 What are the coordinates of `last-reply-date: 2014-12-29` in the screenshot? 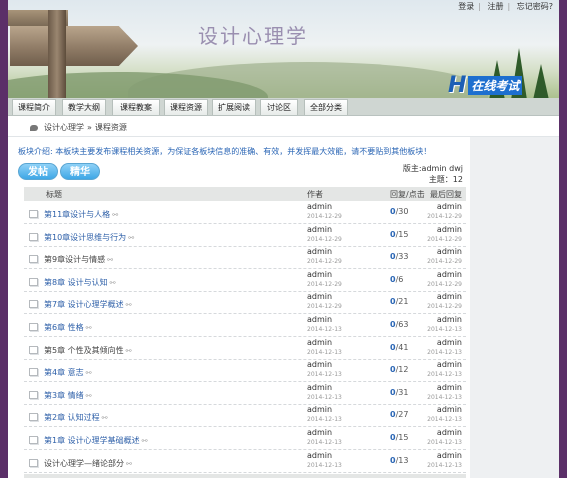 It's located at (444, 307).